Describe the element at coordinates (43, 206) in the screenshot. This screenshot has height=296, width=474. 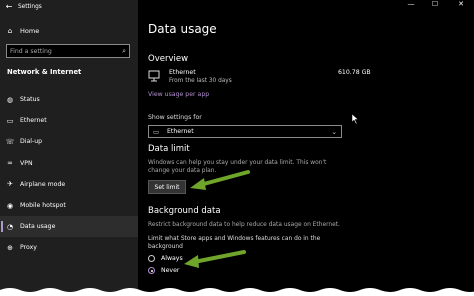
I see `sidebar-item-label: Mobile hotspot` at that location.